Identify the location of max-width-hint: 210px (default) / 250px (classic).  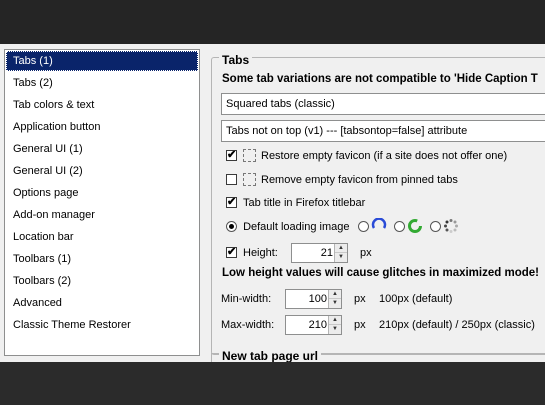
(457, 325).